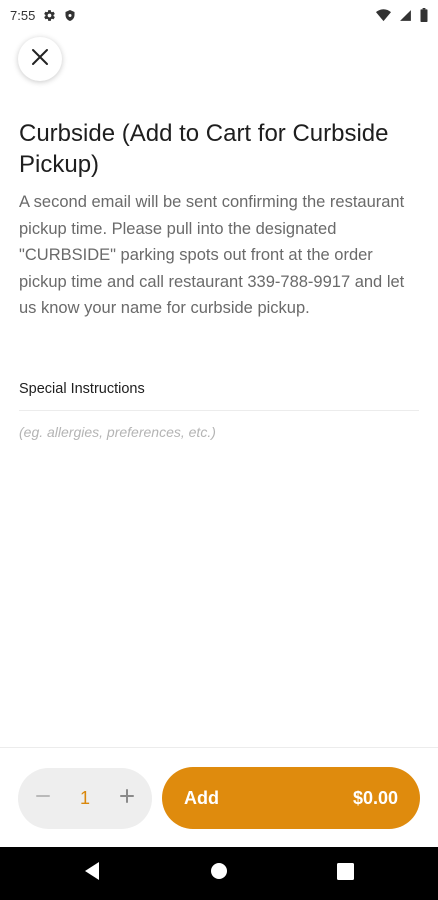 The width and height of the screenshot is (438, 900). I want to click on quantity-value: 1, so click(84, 798).